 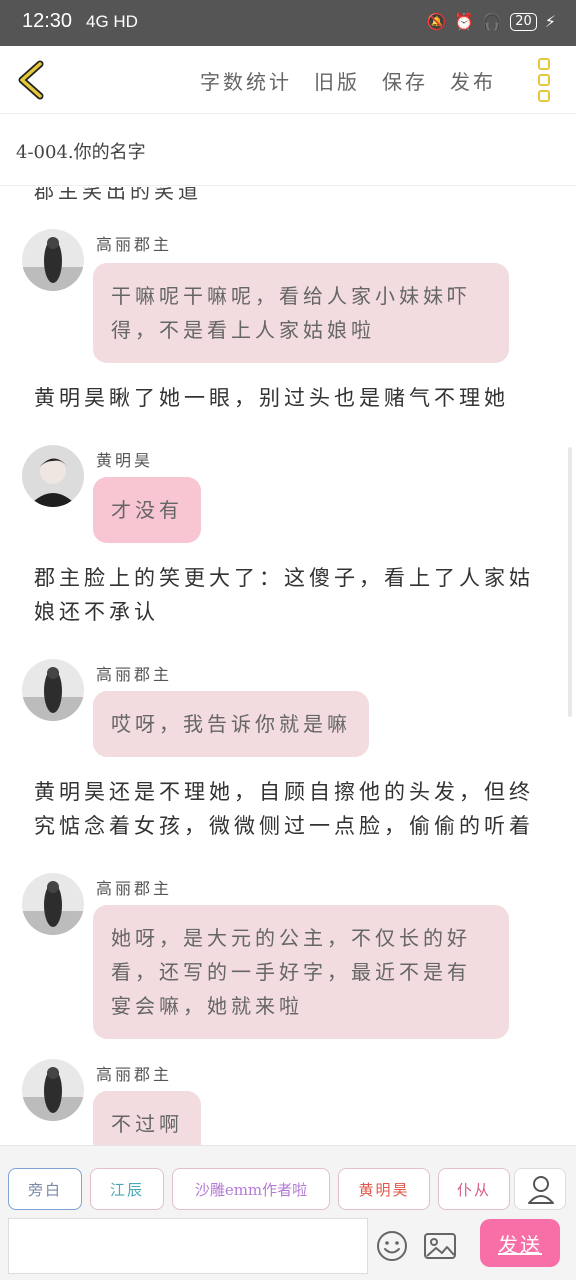 I want to click on role-label: 黄明昊, so click(x=384, y=1189).